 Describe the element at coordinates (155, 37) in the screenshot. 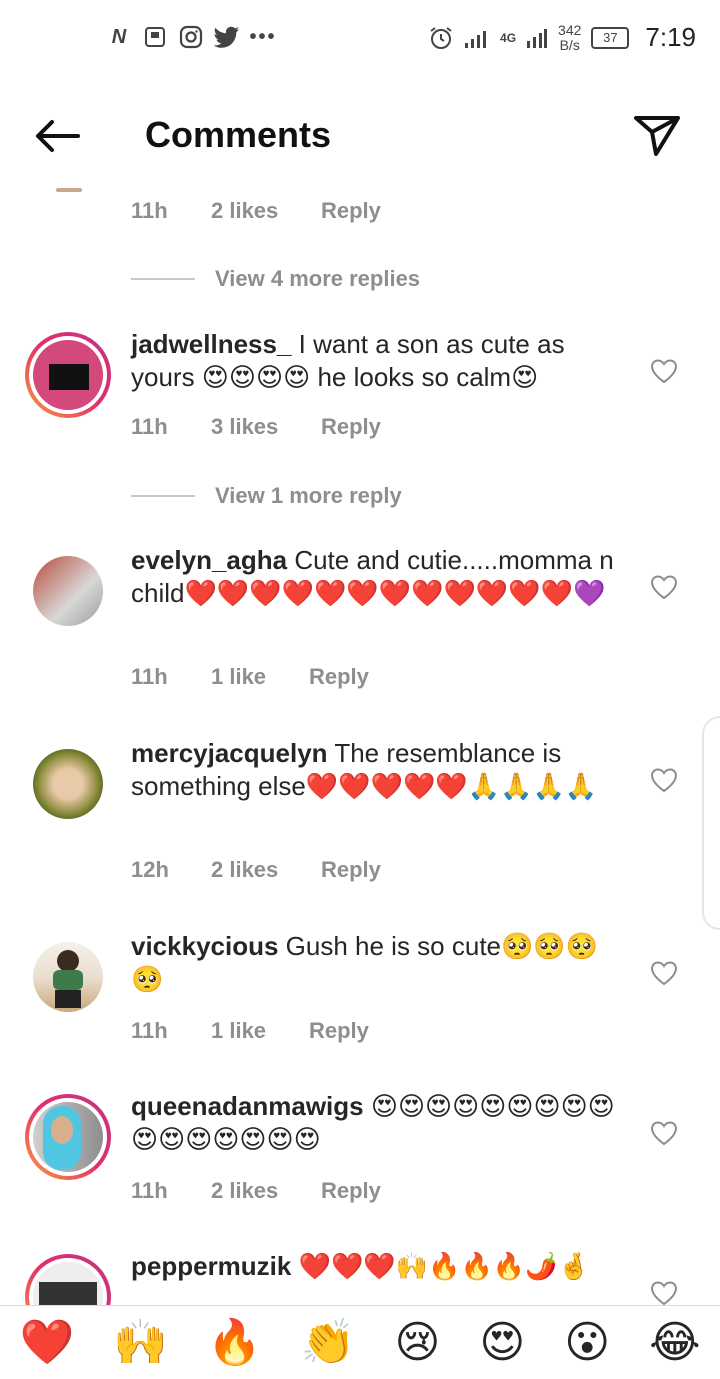

I see `gallery-icon` at that location.